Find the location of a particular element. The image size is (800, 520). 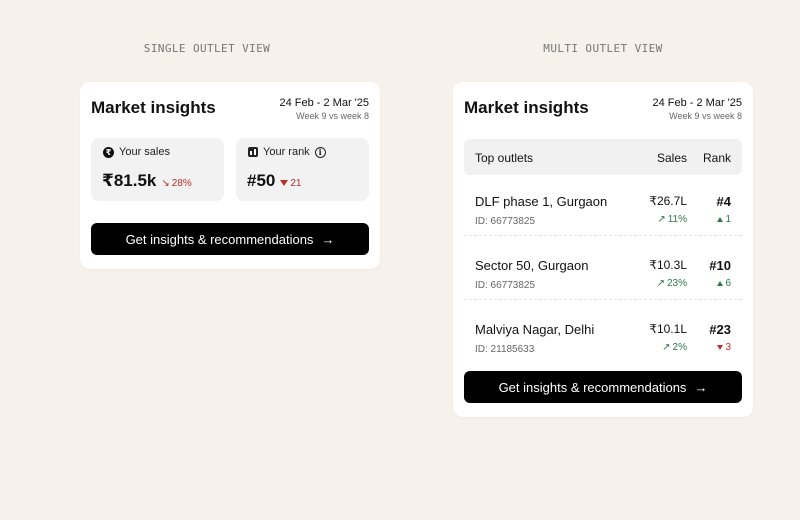

outlet-sales-delta: ↗ 2% is located at coordinates (674, 347).